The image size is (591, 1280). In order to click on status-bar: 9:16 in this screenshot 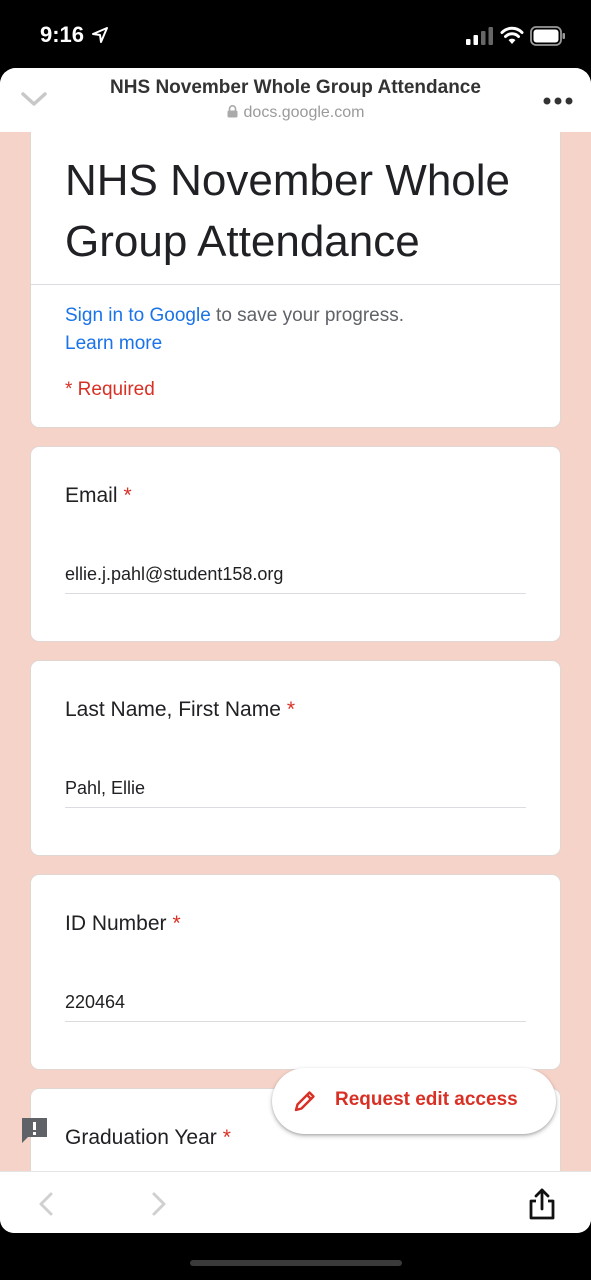, I will do `click(295, 35)`.